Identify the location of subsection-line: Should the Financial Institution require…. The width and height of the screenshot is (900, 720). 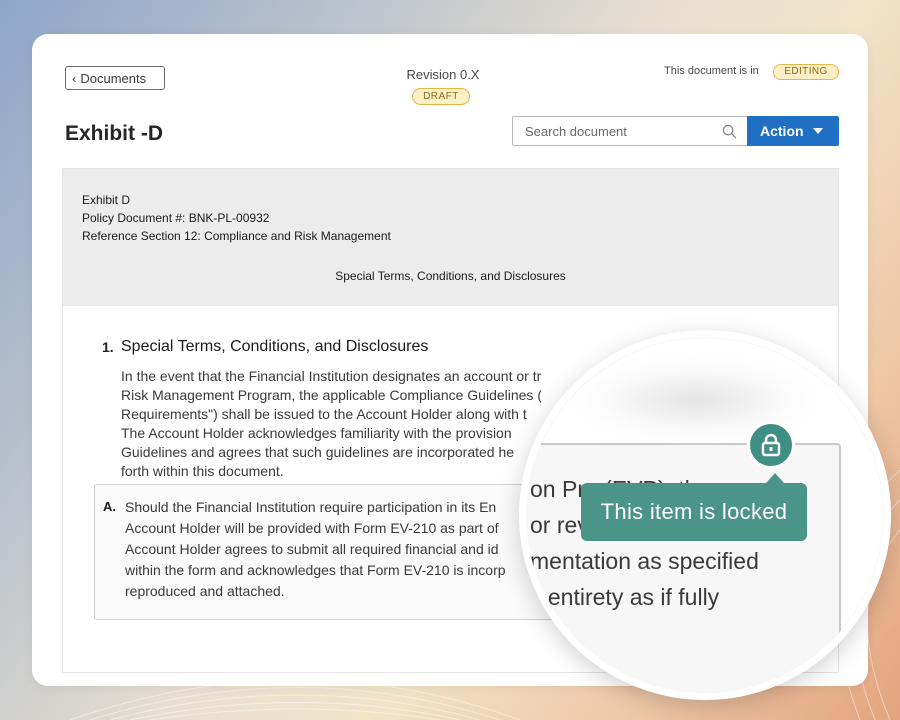
(311, 507).